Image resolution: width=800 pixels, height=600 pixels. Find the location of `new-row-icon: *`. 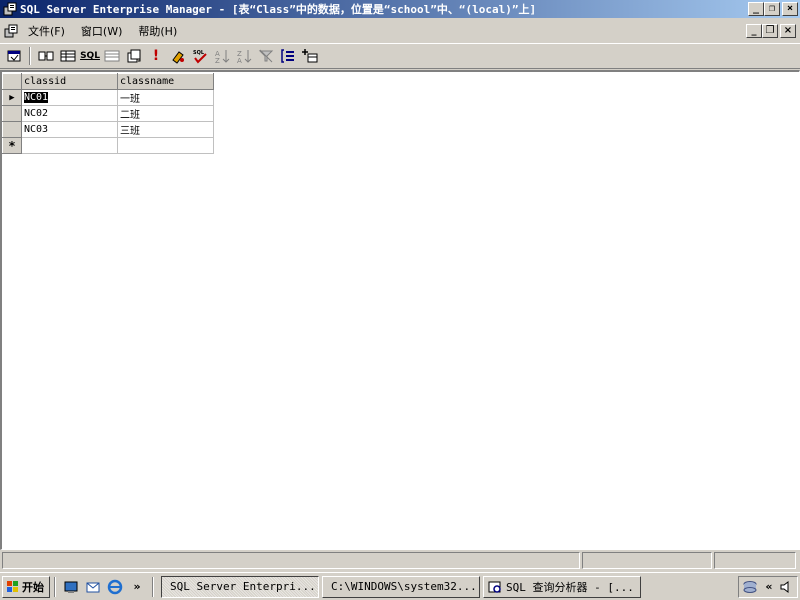

new-row-icon: * is located at coordinates (12, 145).